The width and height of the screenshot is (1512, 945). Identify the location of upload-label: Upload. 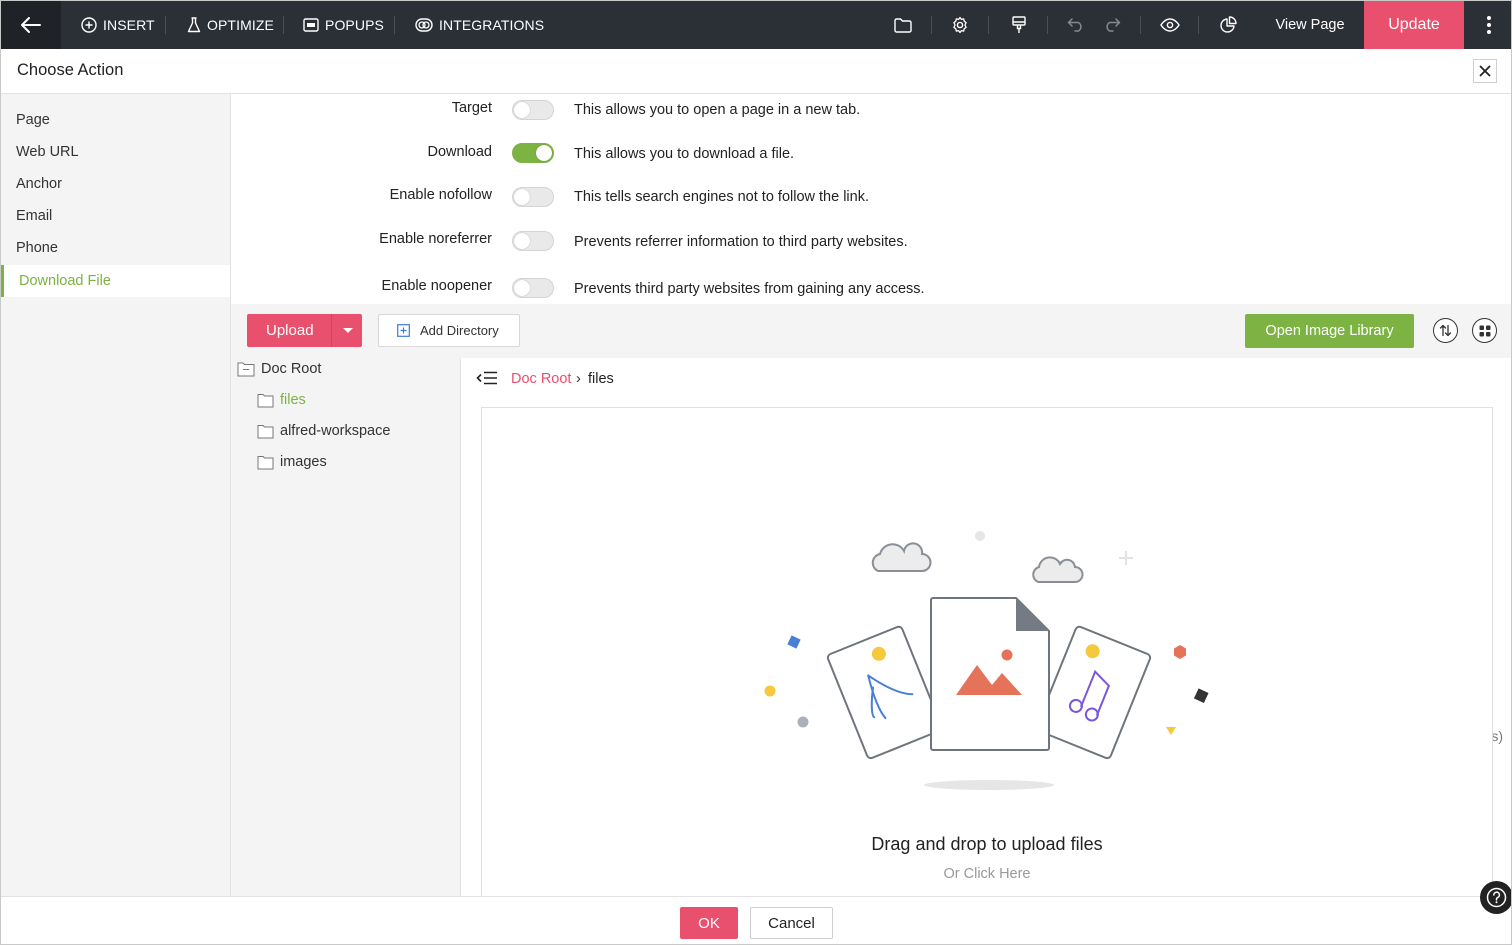
(290, 330).